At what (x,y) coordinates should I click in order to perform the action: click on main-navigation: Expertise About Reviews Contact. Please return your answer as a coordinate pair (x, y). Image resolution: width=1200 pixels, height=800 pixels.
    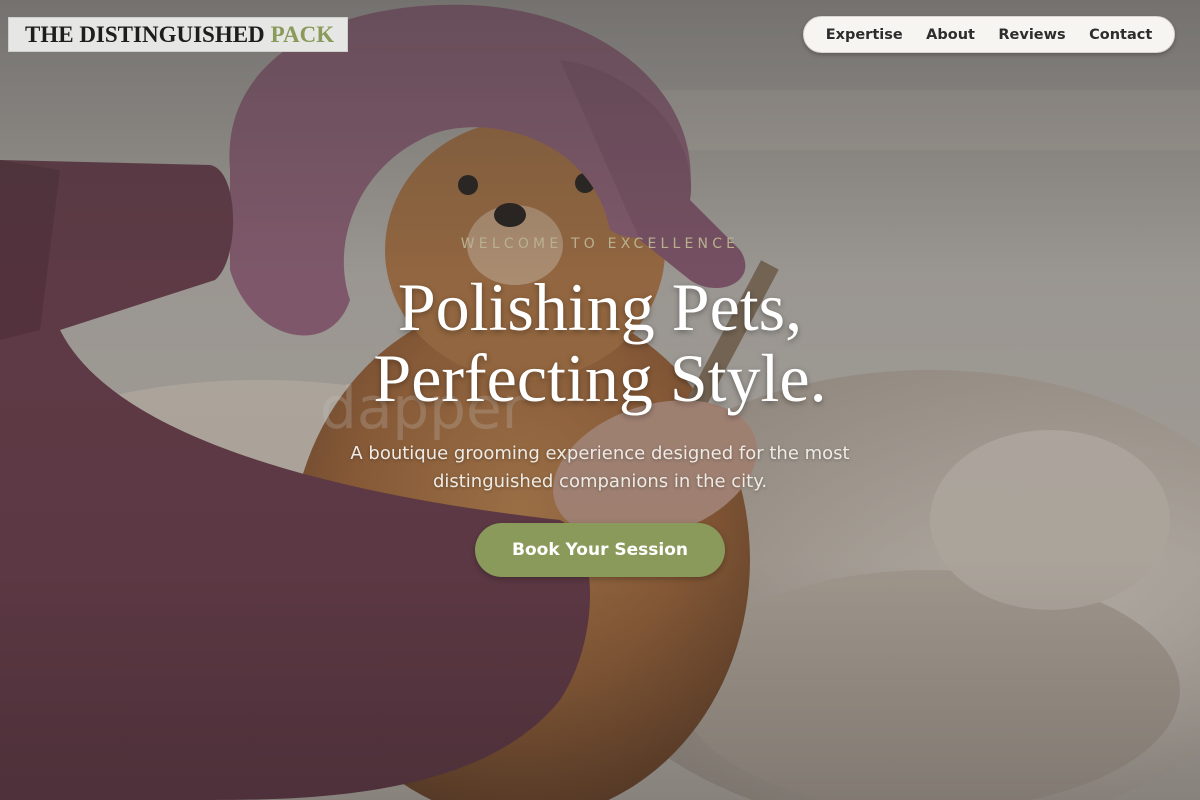
    Looking at the image, I should click on (989, 34).